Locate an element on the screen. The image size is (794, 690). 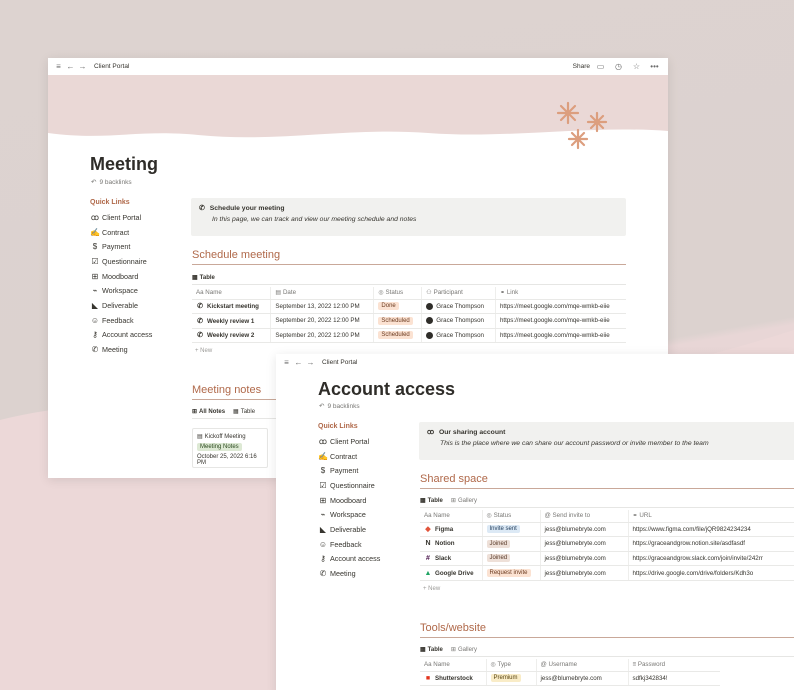
figma-icon: ◆ is located at coordinates (428, 530).